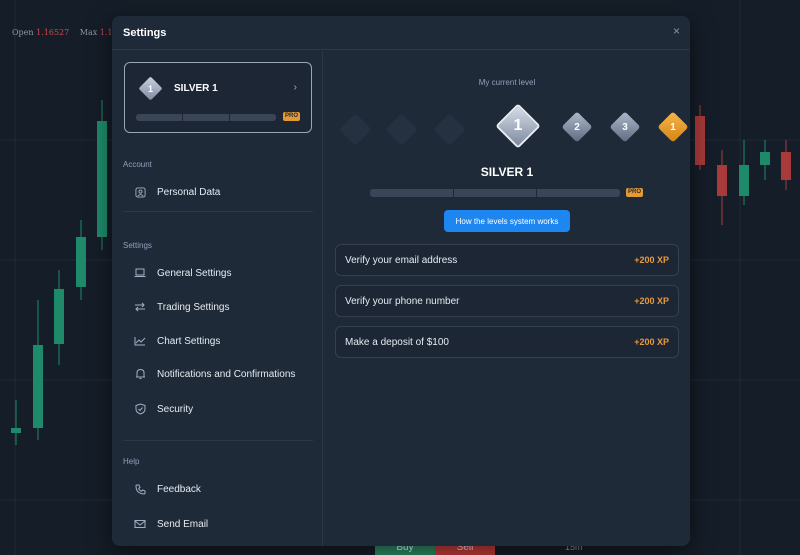  I want to click on section-settings: Settings, so click(137, 245).